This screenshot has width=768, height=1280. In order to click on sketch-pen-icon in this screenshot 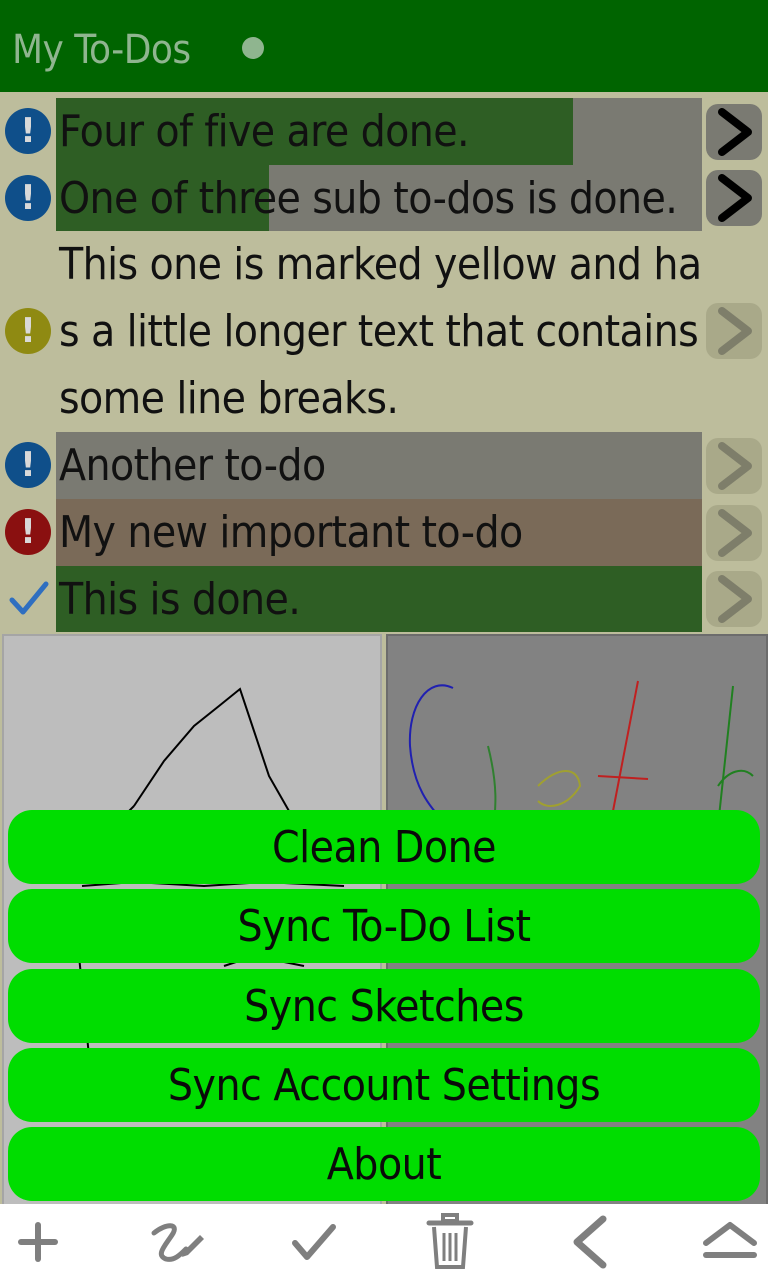, I will do `click(176, 1242)`.